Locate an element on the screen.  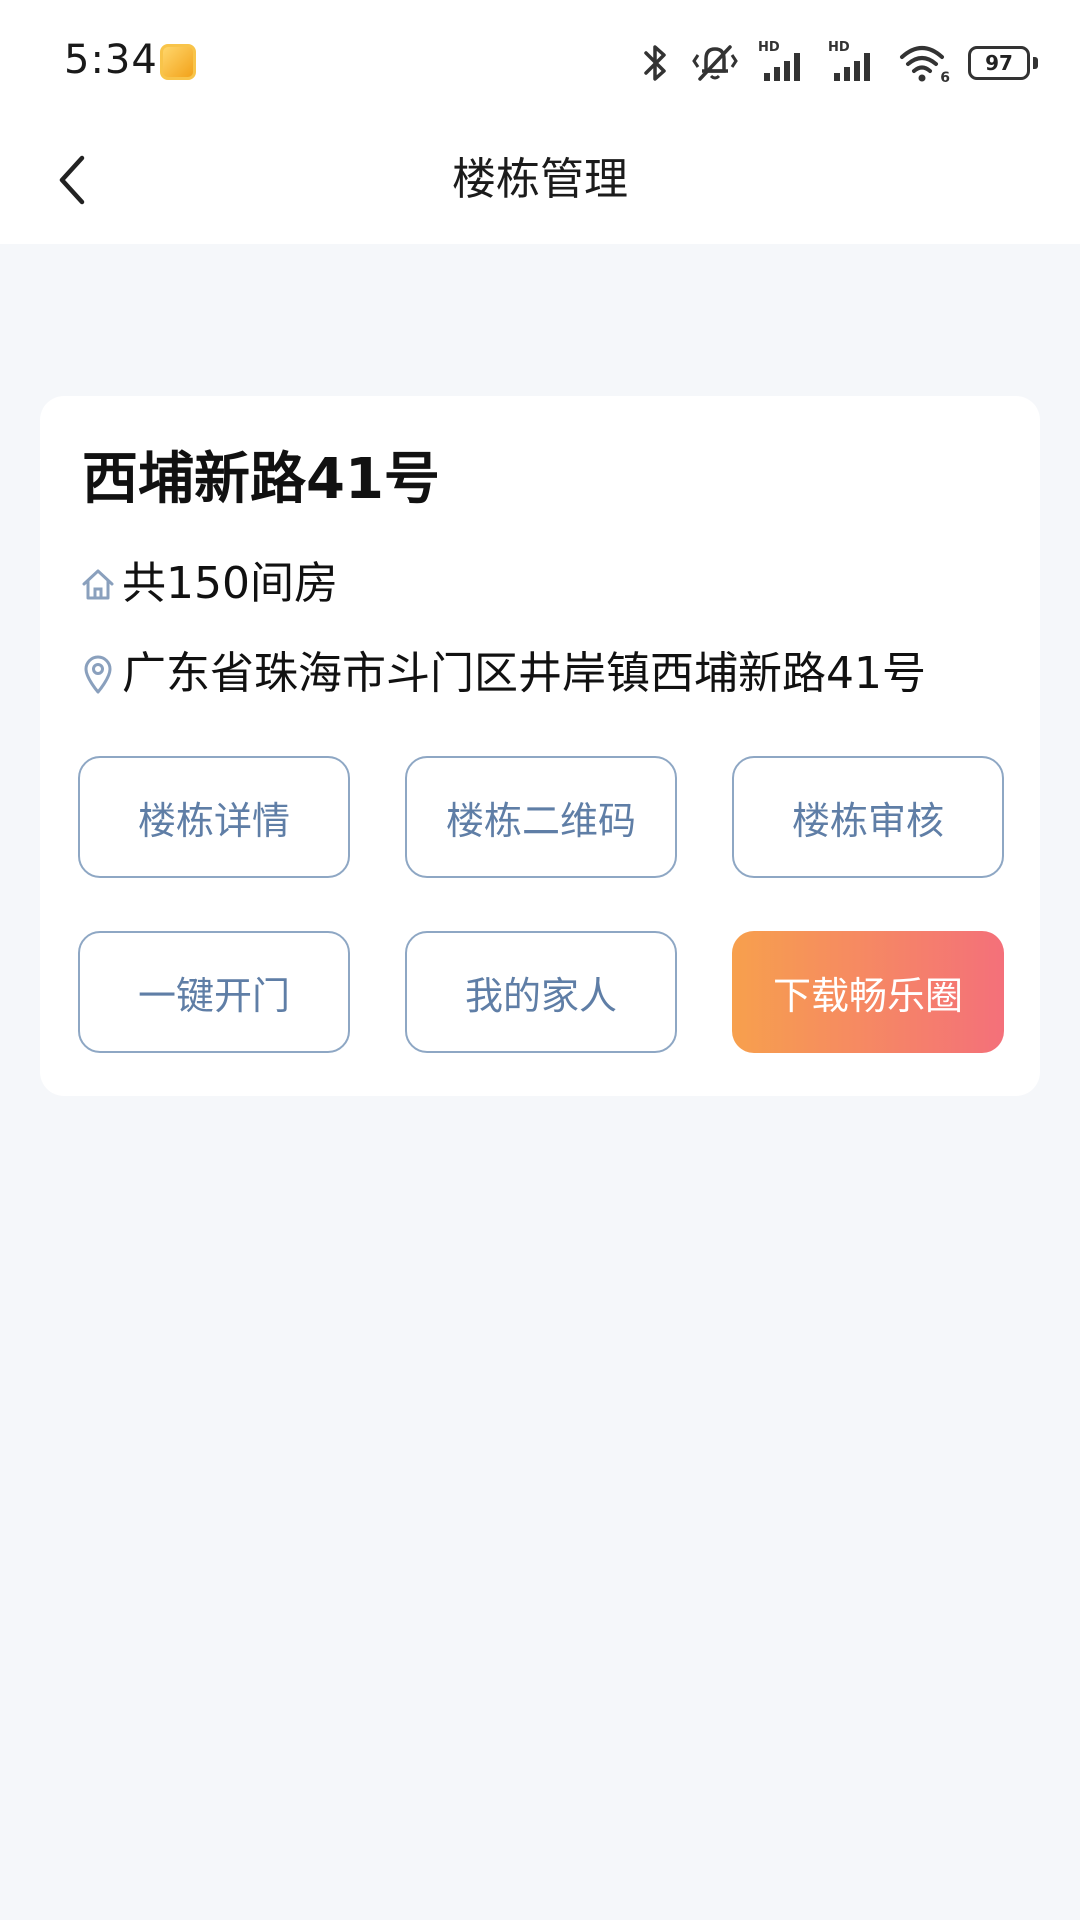
top-area: 5:34 HD HD 6 97 楼栋管理 is located at coordinates (540, 122).